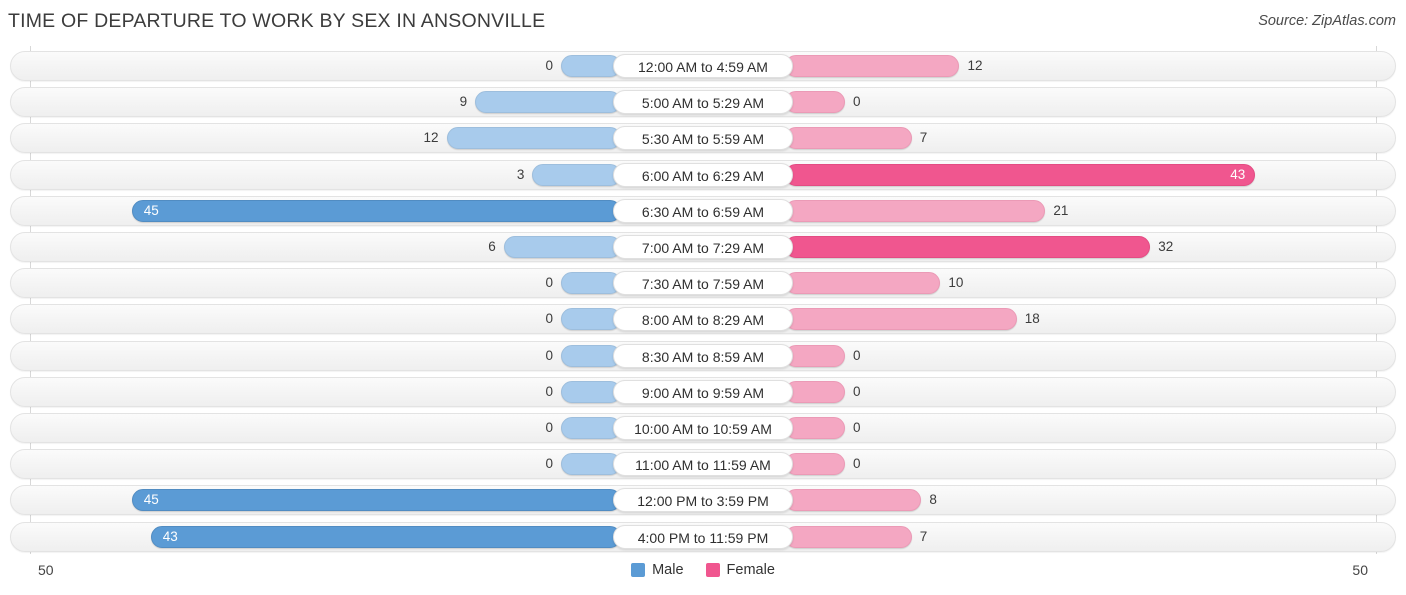 The height and width of the screenshot is (595, 1406). Describe the element at coordinates (170, 536) in the screenshot. I see `value-label-male: 43` at that location.